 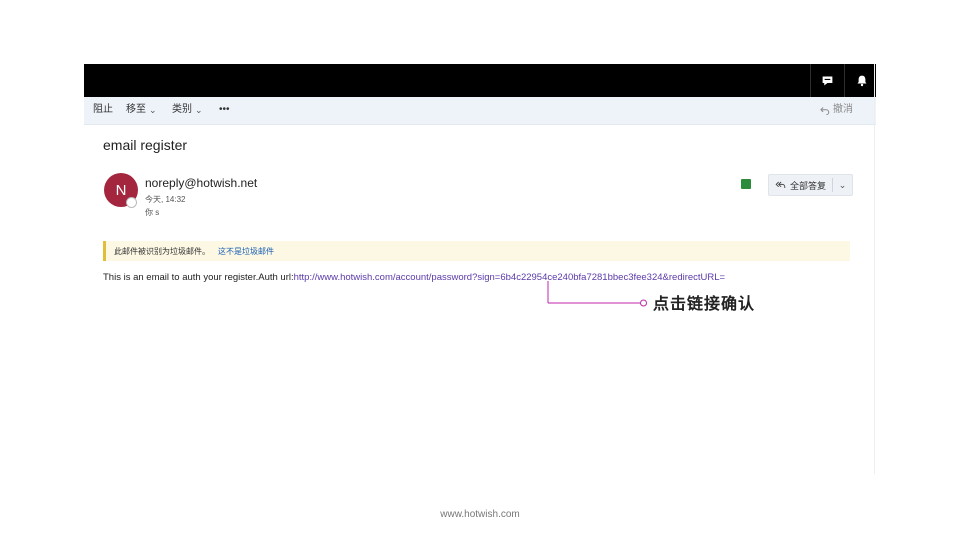 What do you see at coordinates (480, 80) in the screenshot?
I see `top-bar` at bounding box center [480, 80].